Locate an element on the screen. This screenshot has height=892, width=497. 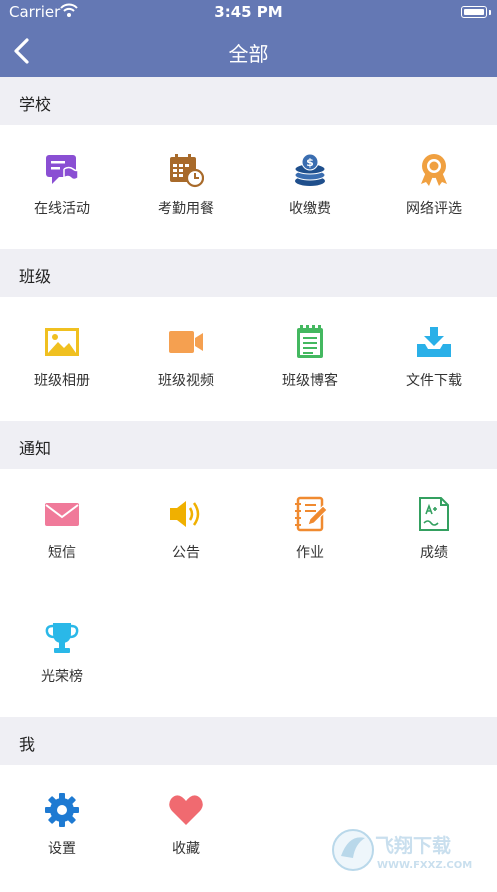
section-grid-class: 班级相册 班级视频 班级博客 文件下载 is located at coordinates (248, 359).